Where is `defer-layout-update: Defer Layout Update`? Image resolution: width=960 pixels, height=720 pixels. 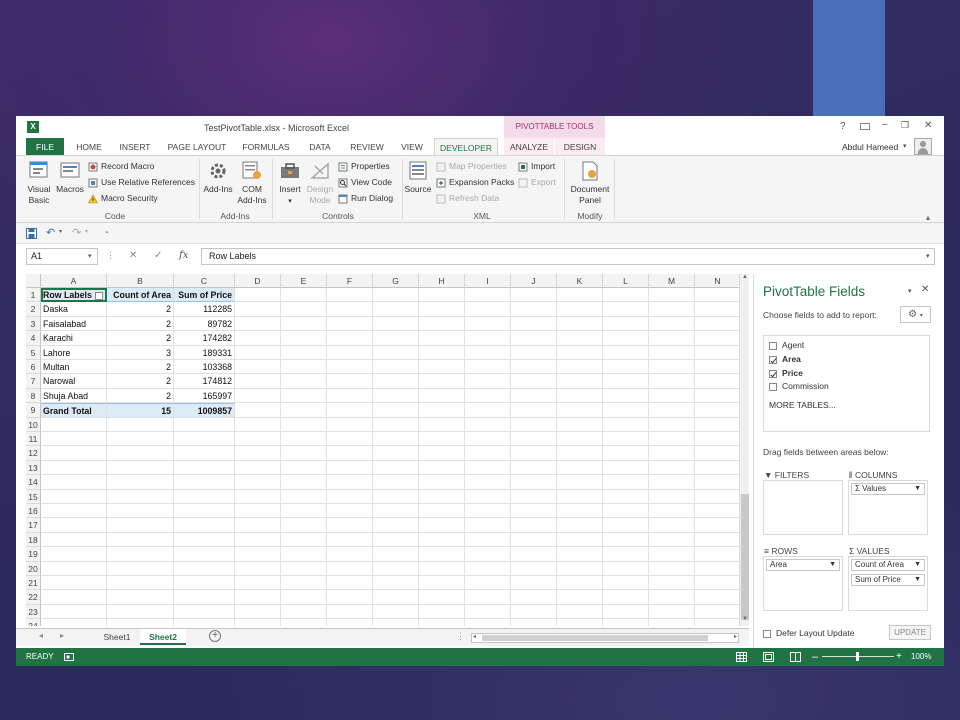 defer-layout-update: Defer Layout Update is located at coordinates (808, 633).